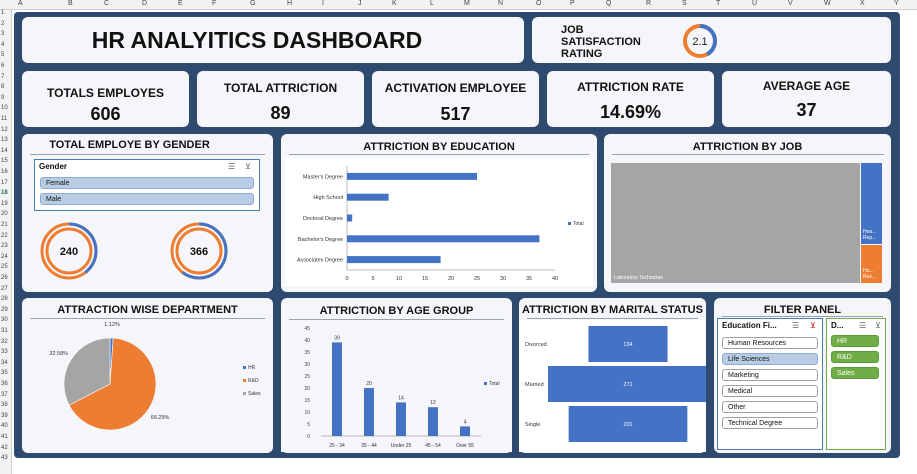  I want to click on column-header-D: D, so click(144, 3).